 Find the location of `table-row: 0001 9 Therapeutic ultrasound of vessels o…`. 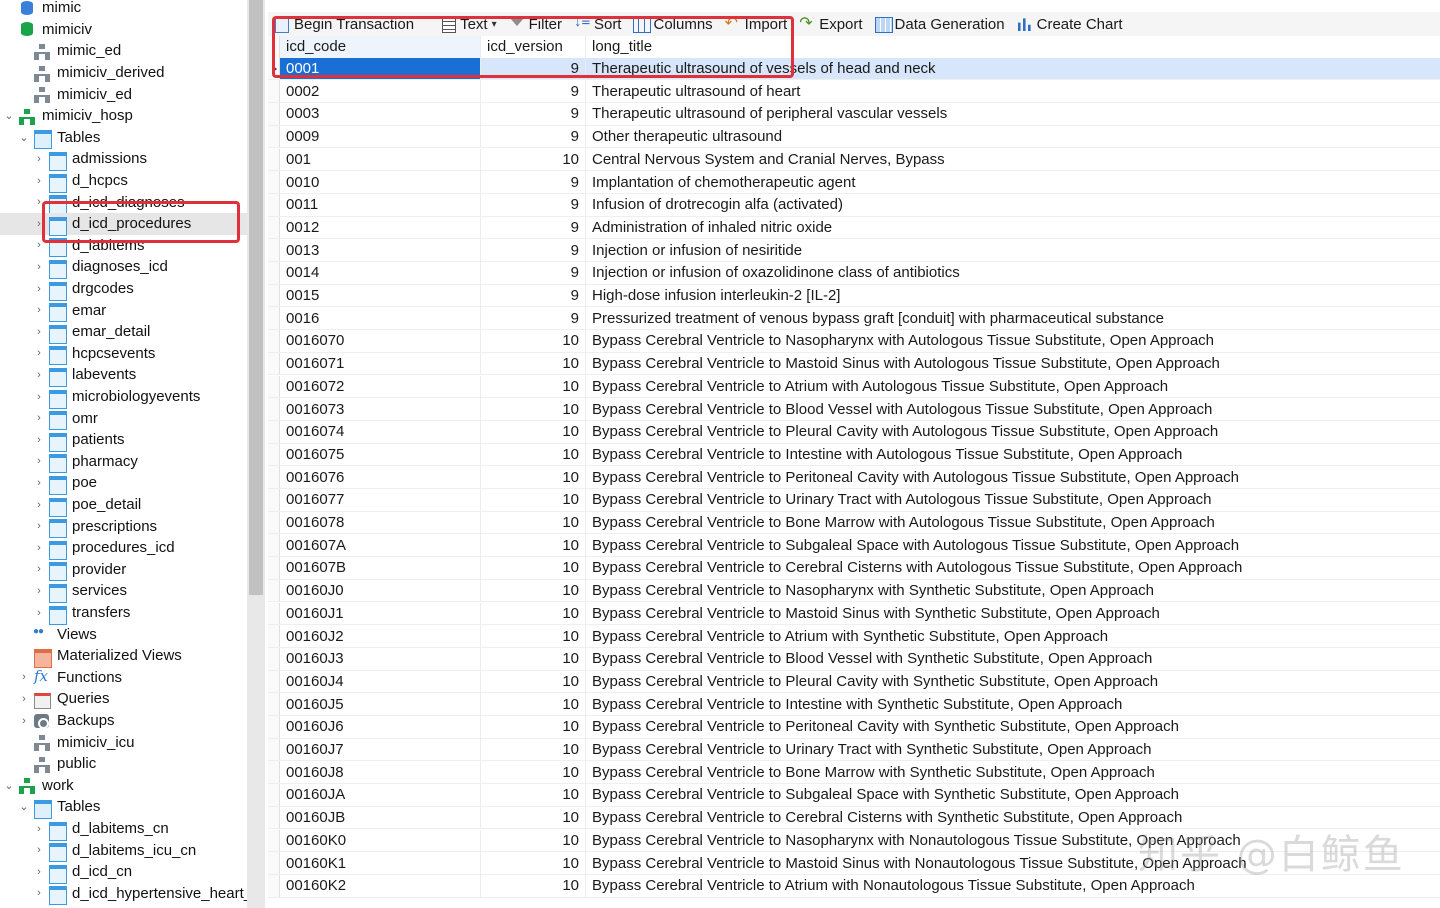

table-row: 0001 9 Therapeutic ultrasound of vessels o… is located at coordinates (854, 69).